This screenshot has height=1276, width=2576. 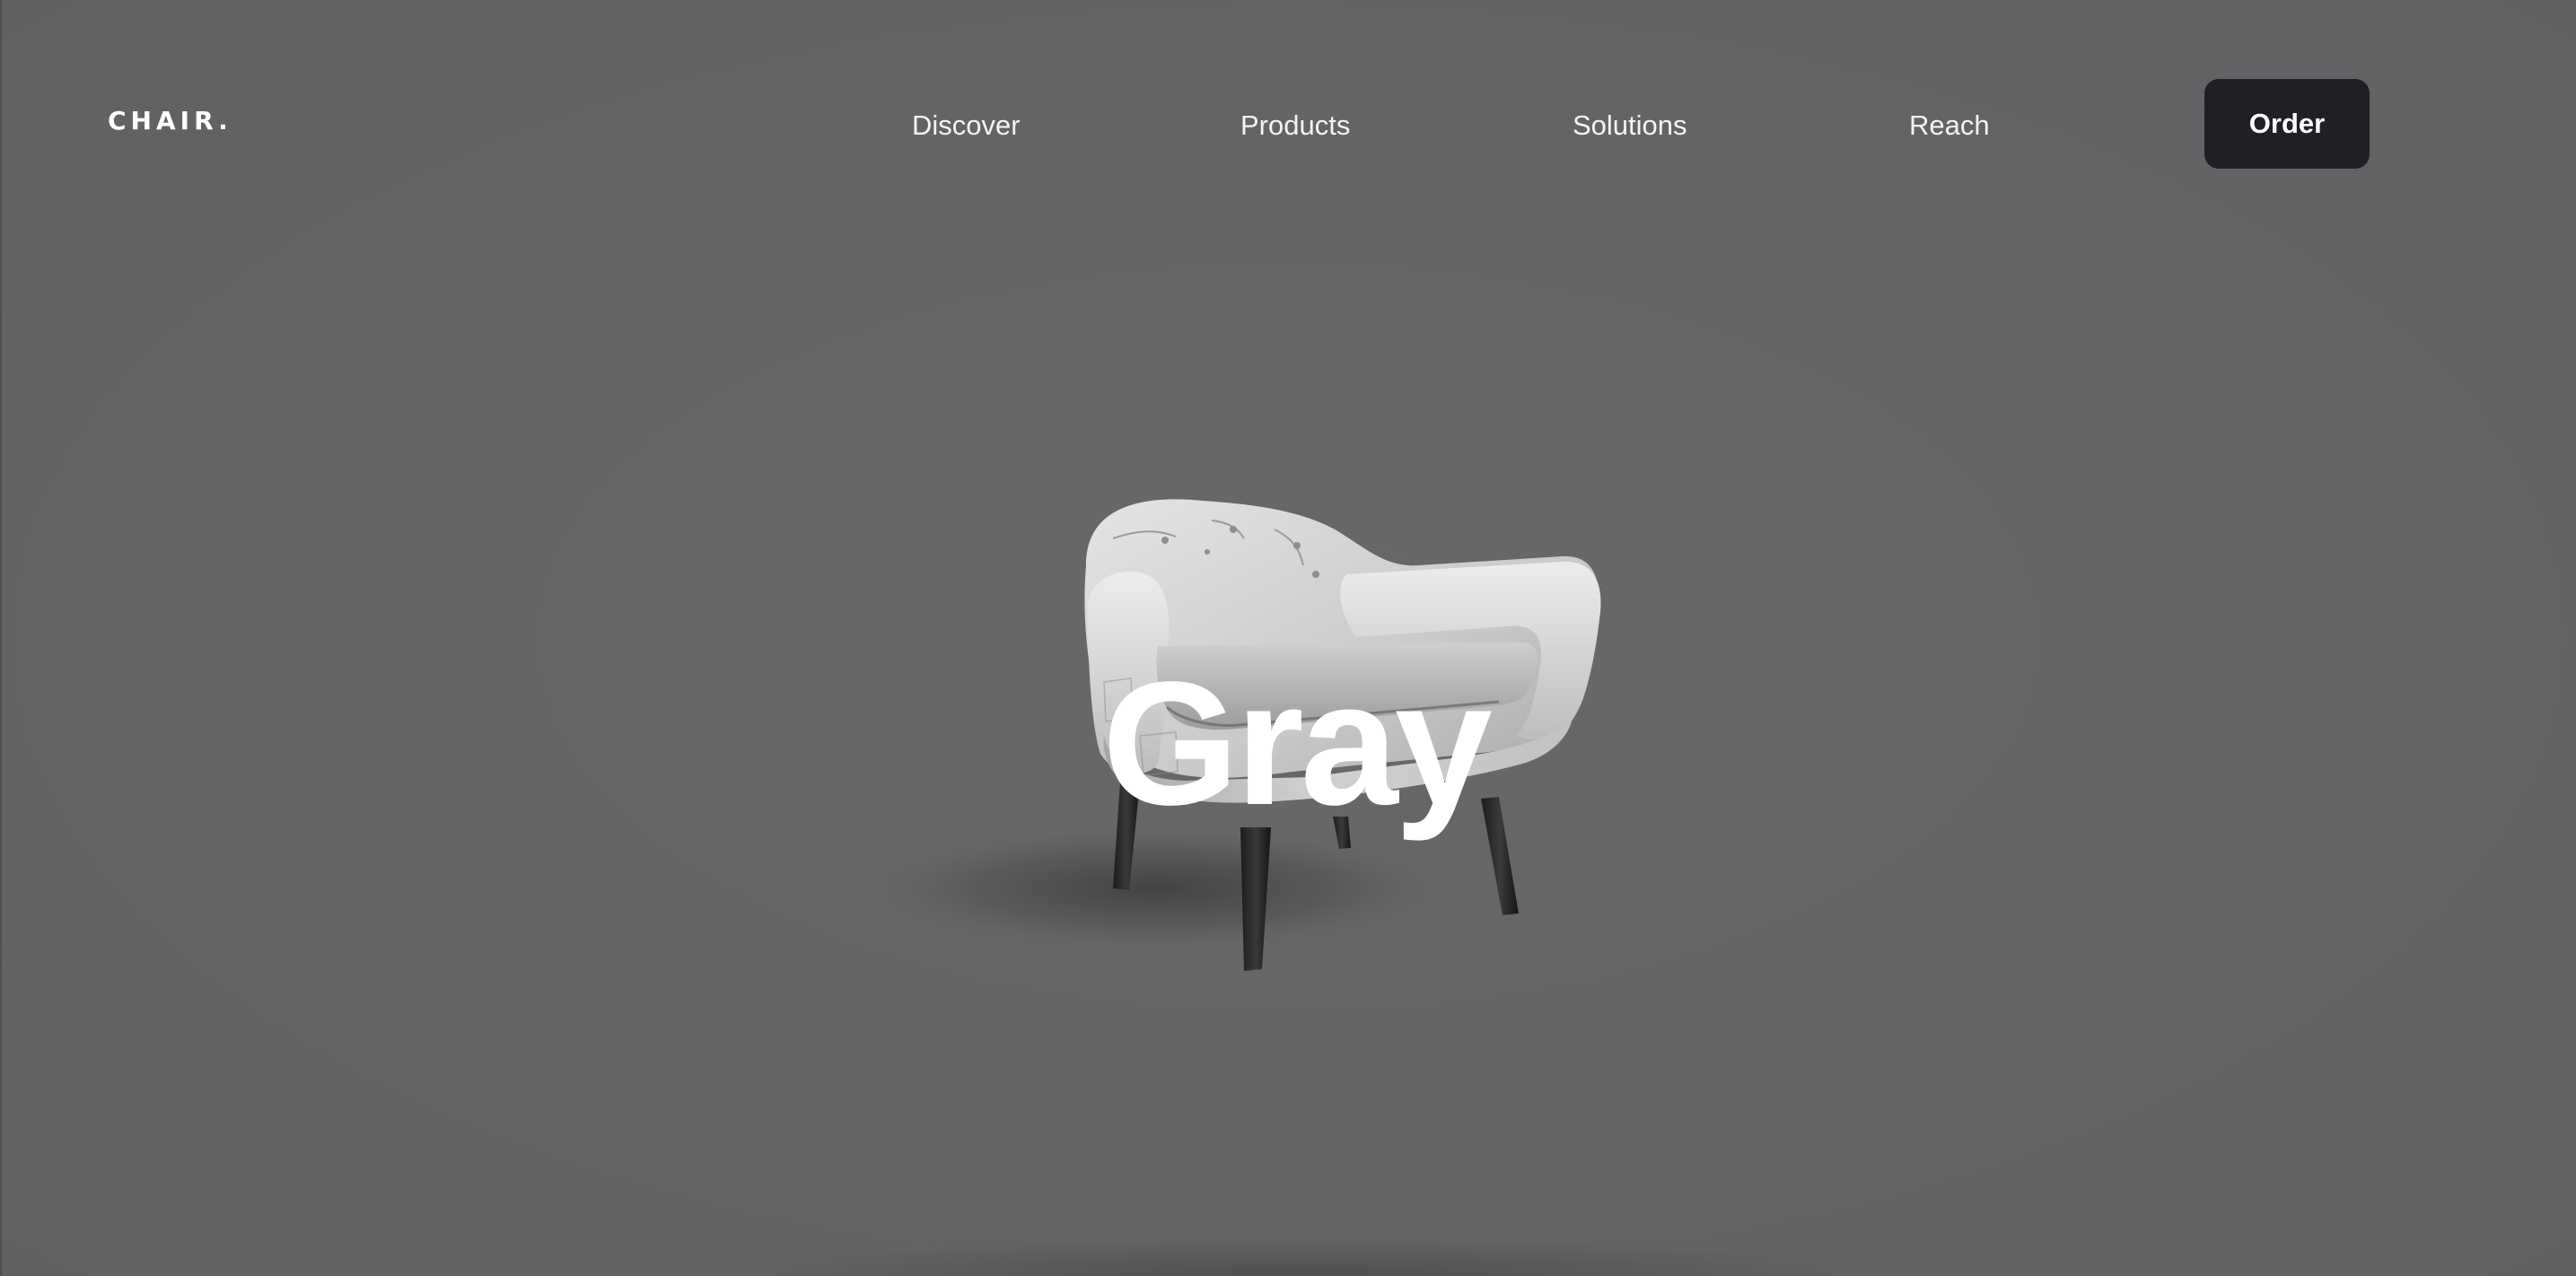 I want to click on nav-link-reach: Reach, so click(x=1949, y=126).